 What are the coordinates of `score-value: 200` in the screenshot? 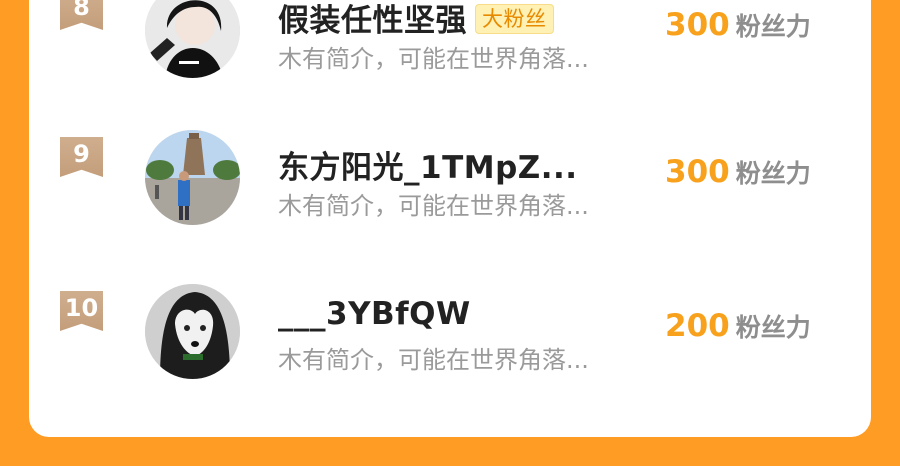 It's located at (697, 326).